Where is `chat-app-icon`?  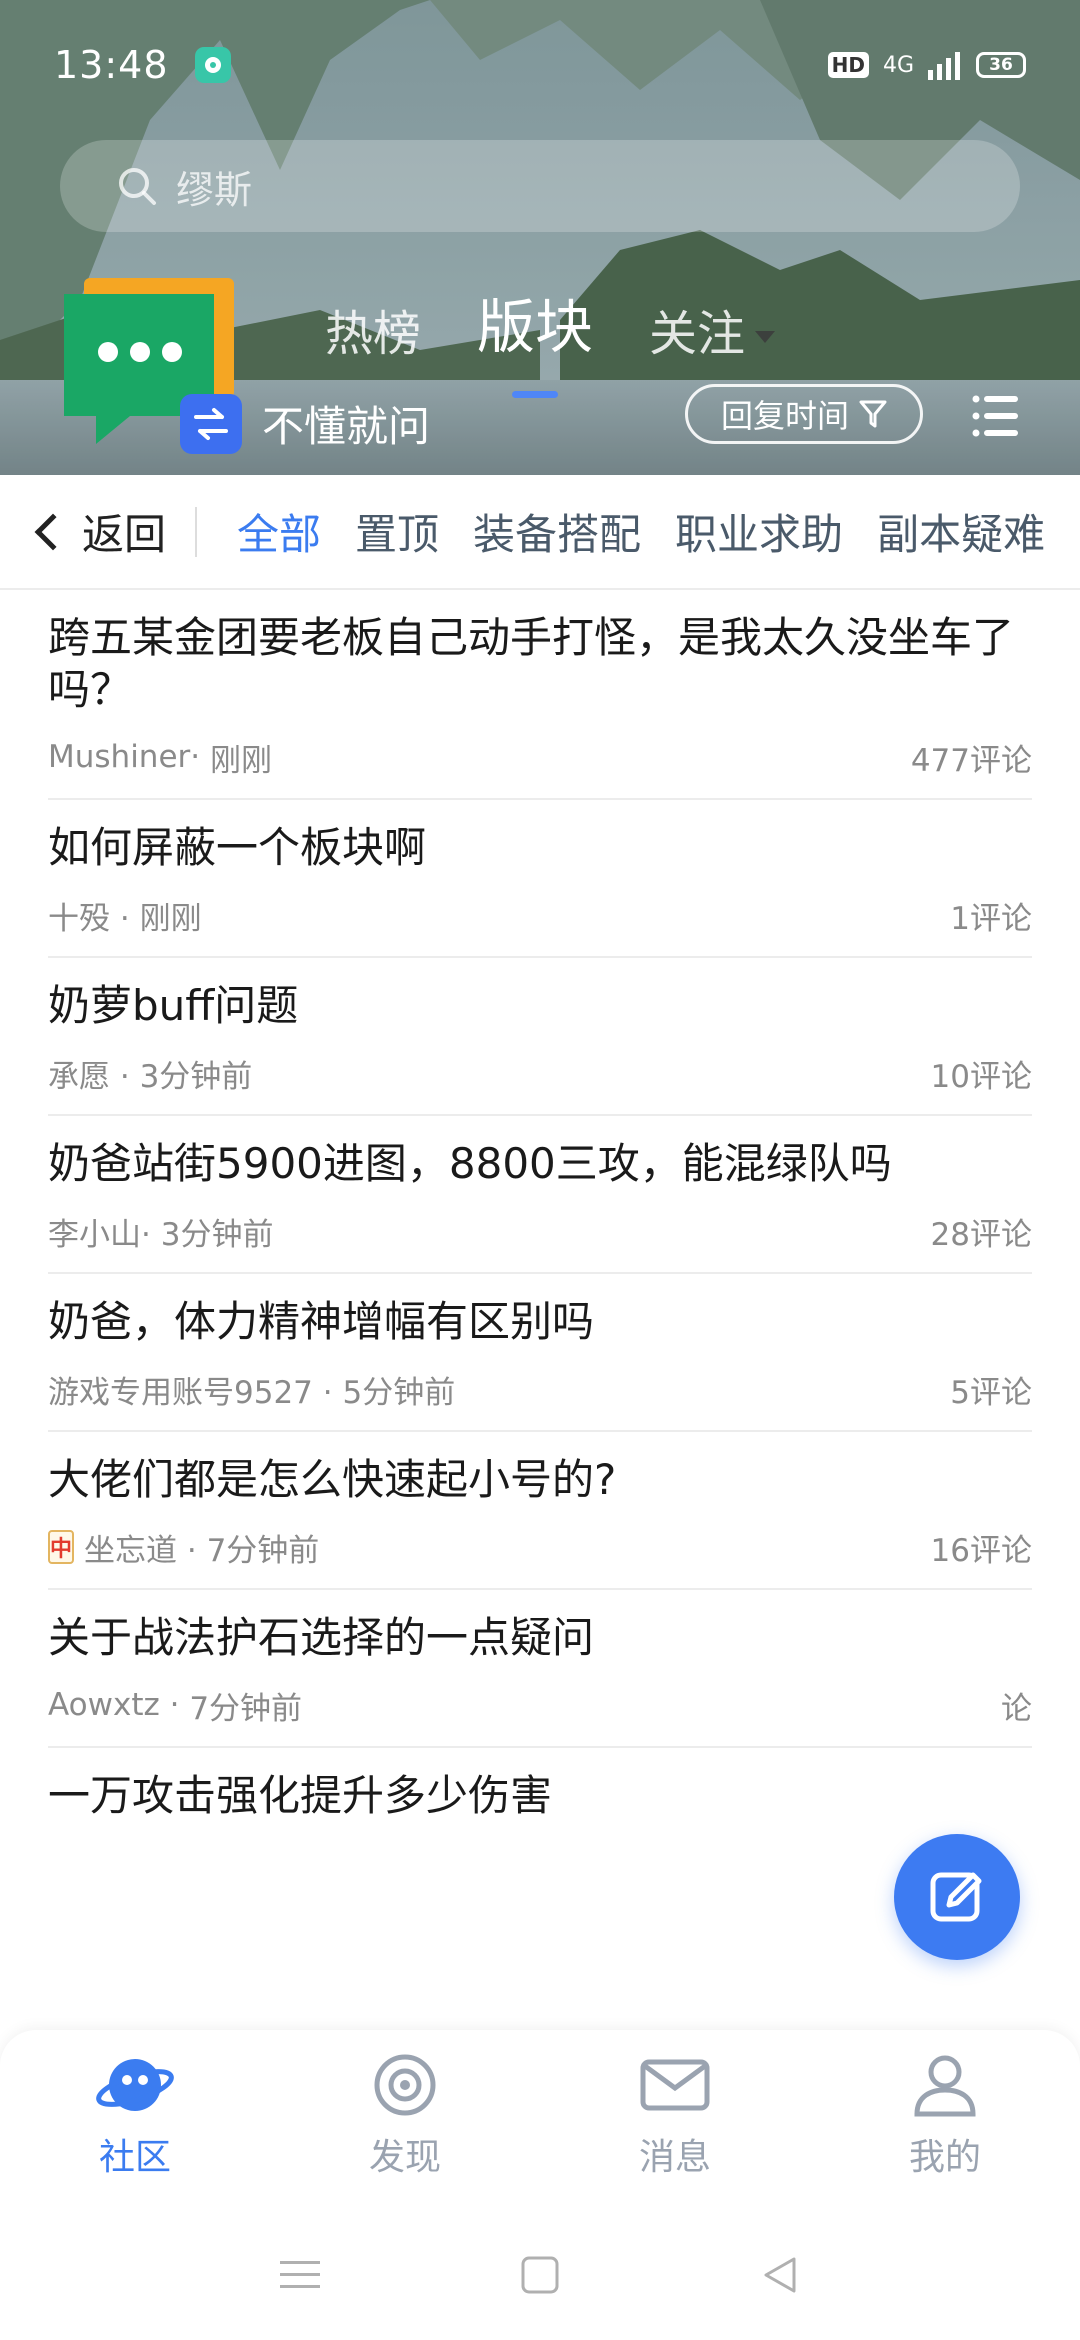
chat-app-icon is located at coordinates (212, 65).